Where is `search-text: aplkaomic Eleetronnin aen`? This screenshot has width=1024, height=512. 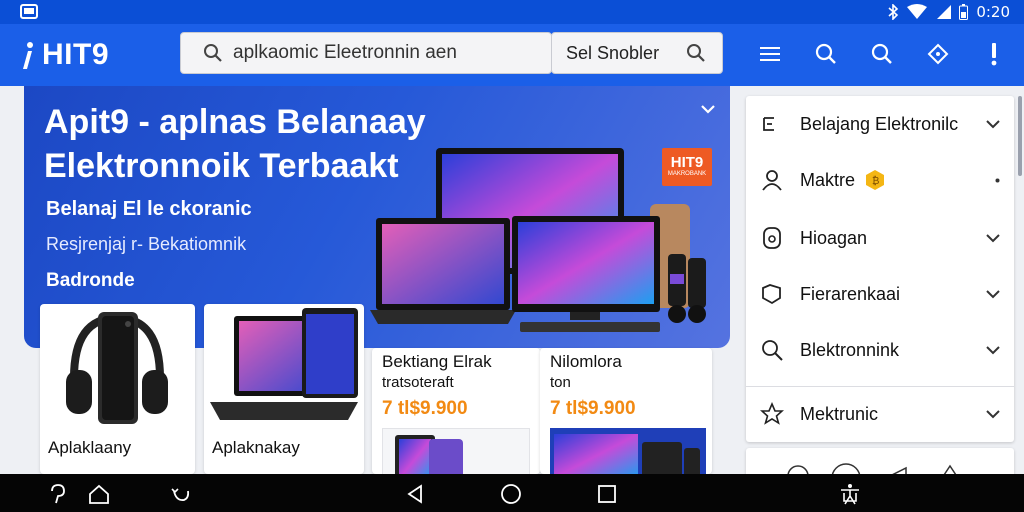
search-text: aplkaomic Eleetronnin aen is located at coordinates (345, 52).